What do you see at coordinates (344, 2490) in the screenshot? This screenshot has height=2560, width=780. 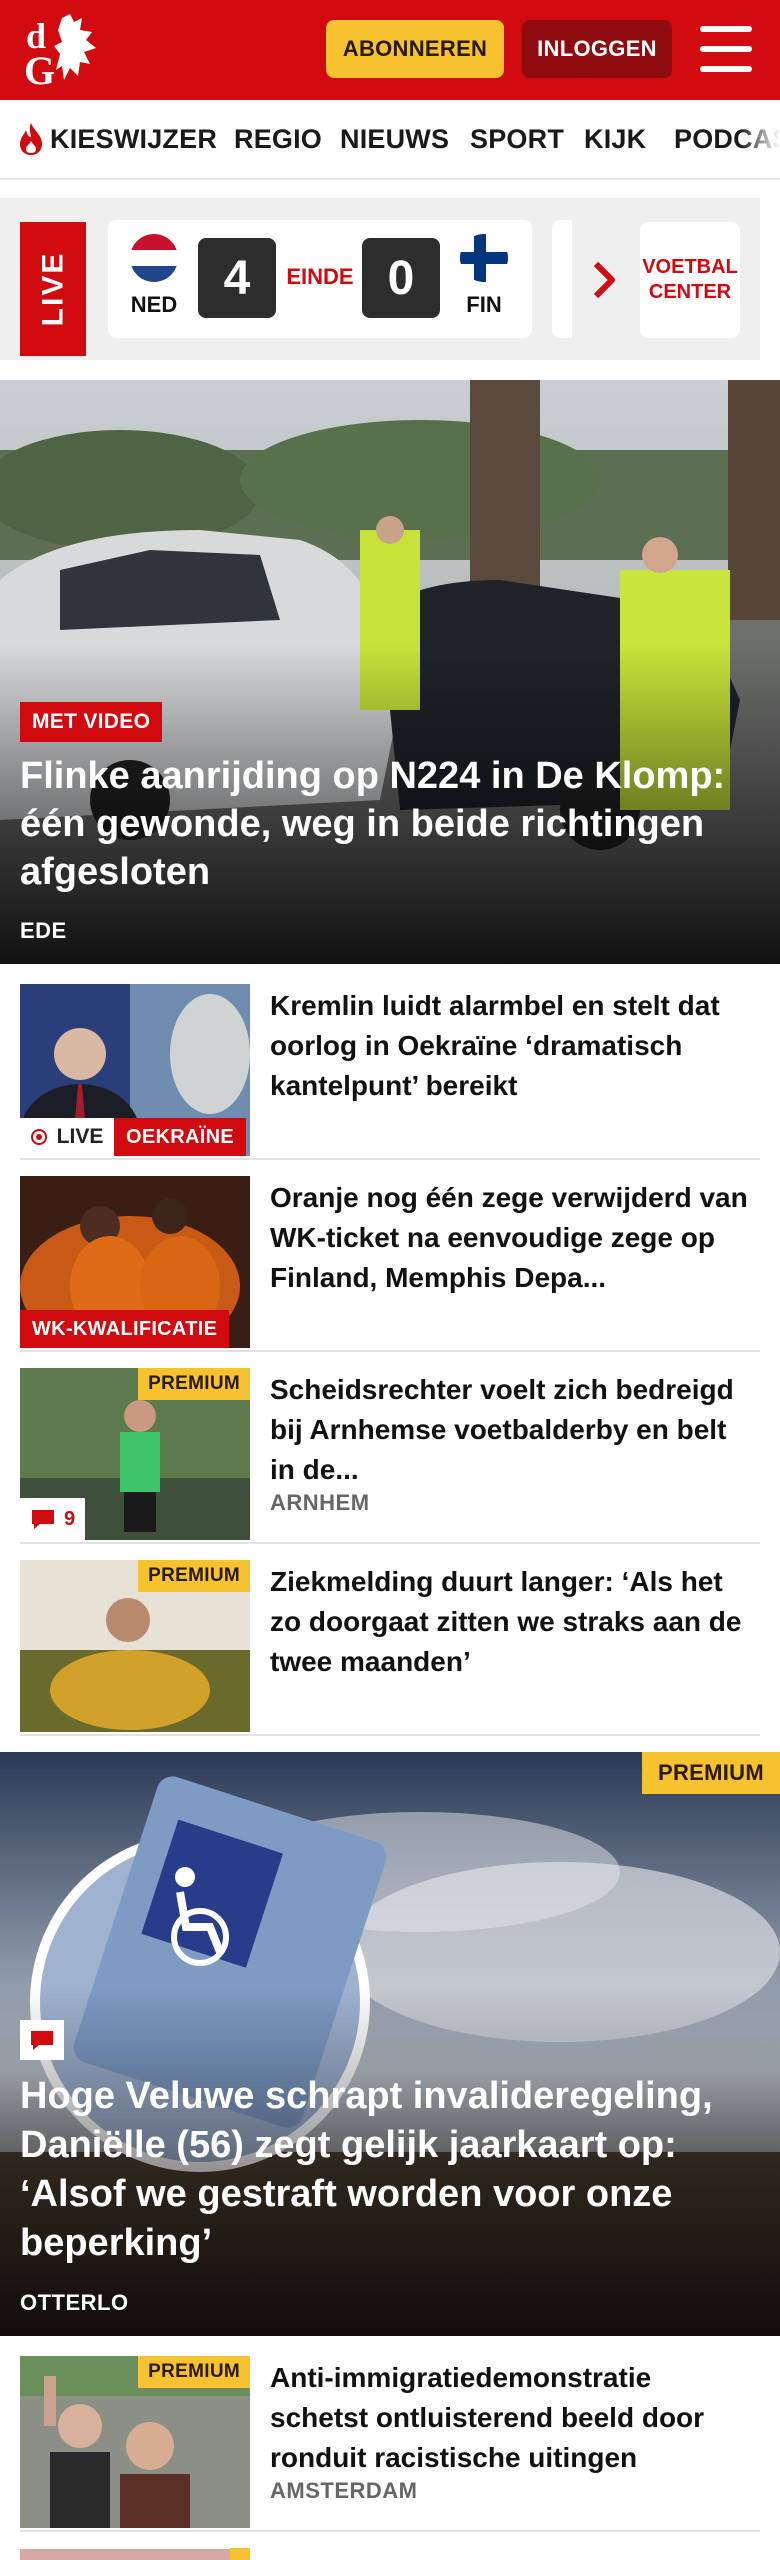 I see `article-location: AMSTERDAM` at bounding box center [344, 2490].